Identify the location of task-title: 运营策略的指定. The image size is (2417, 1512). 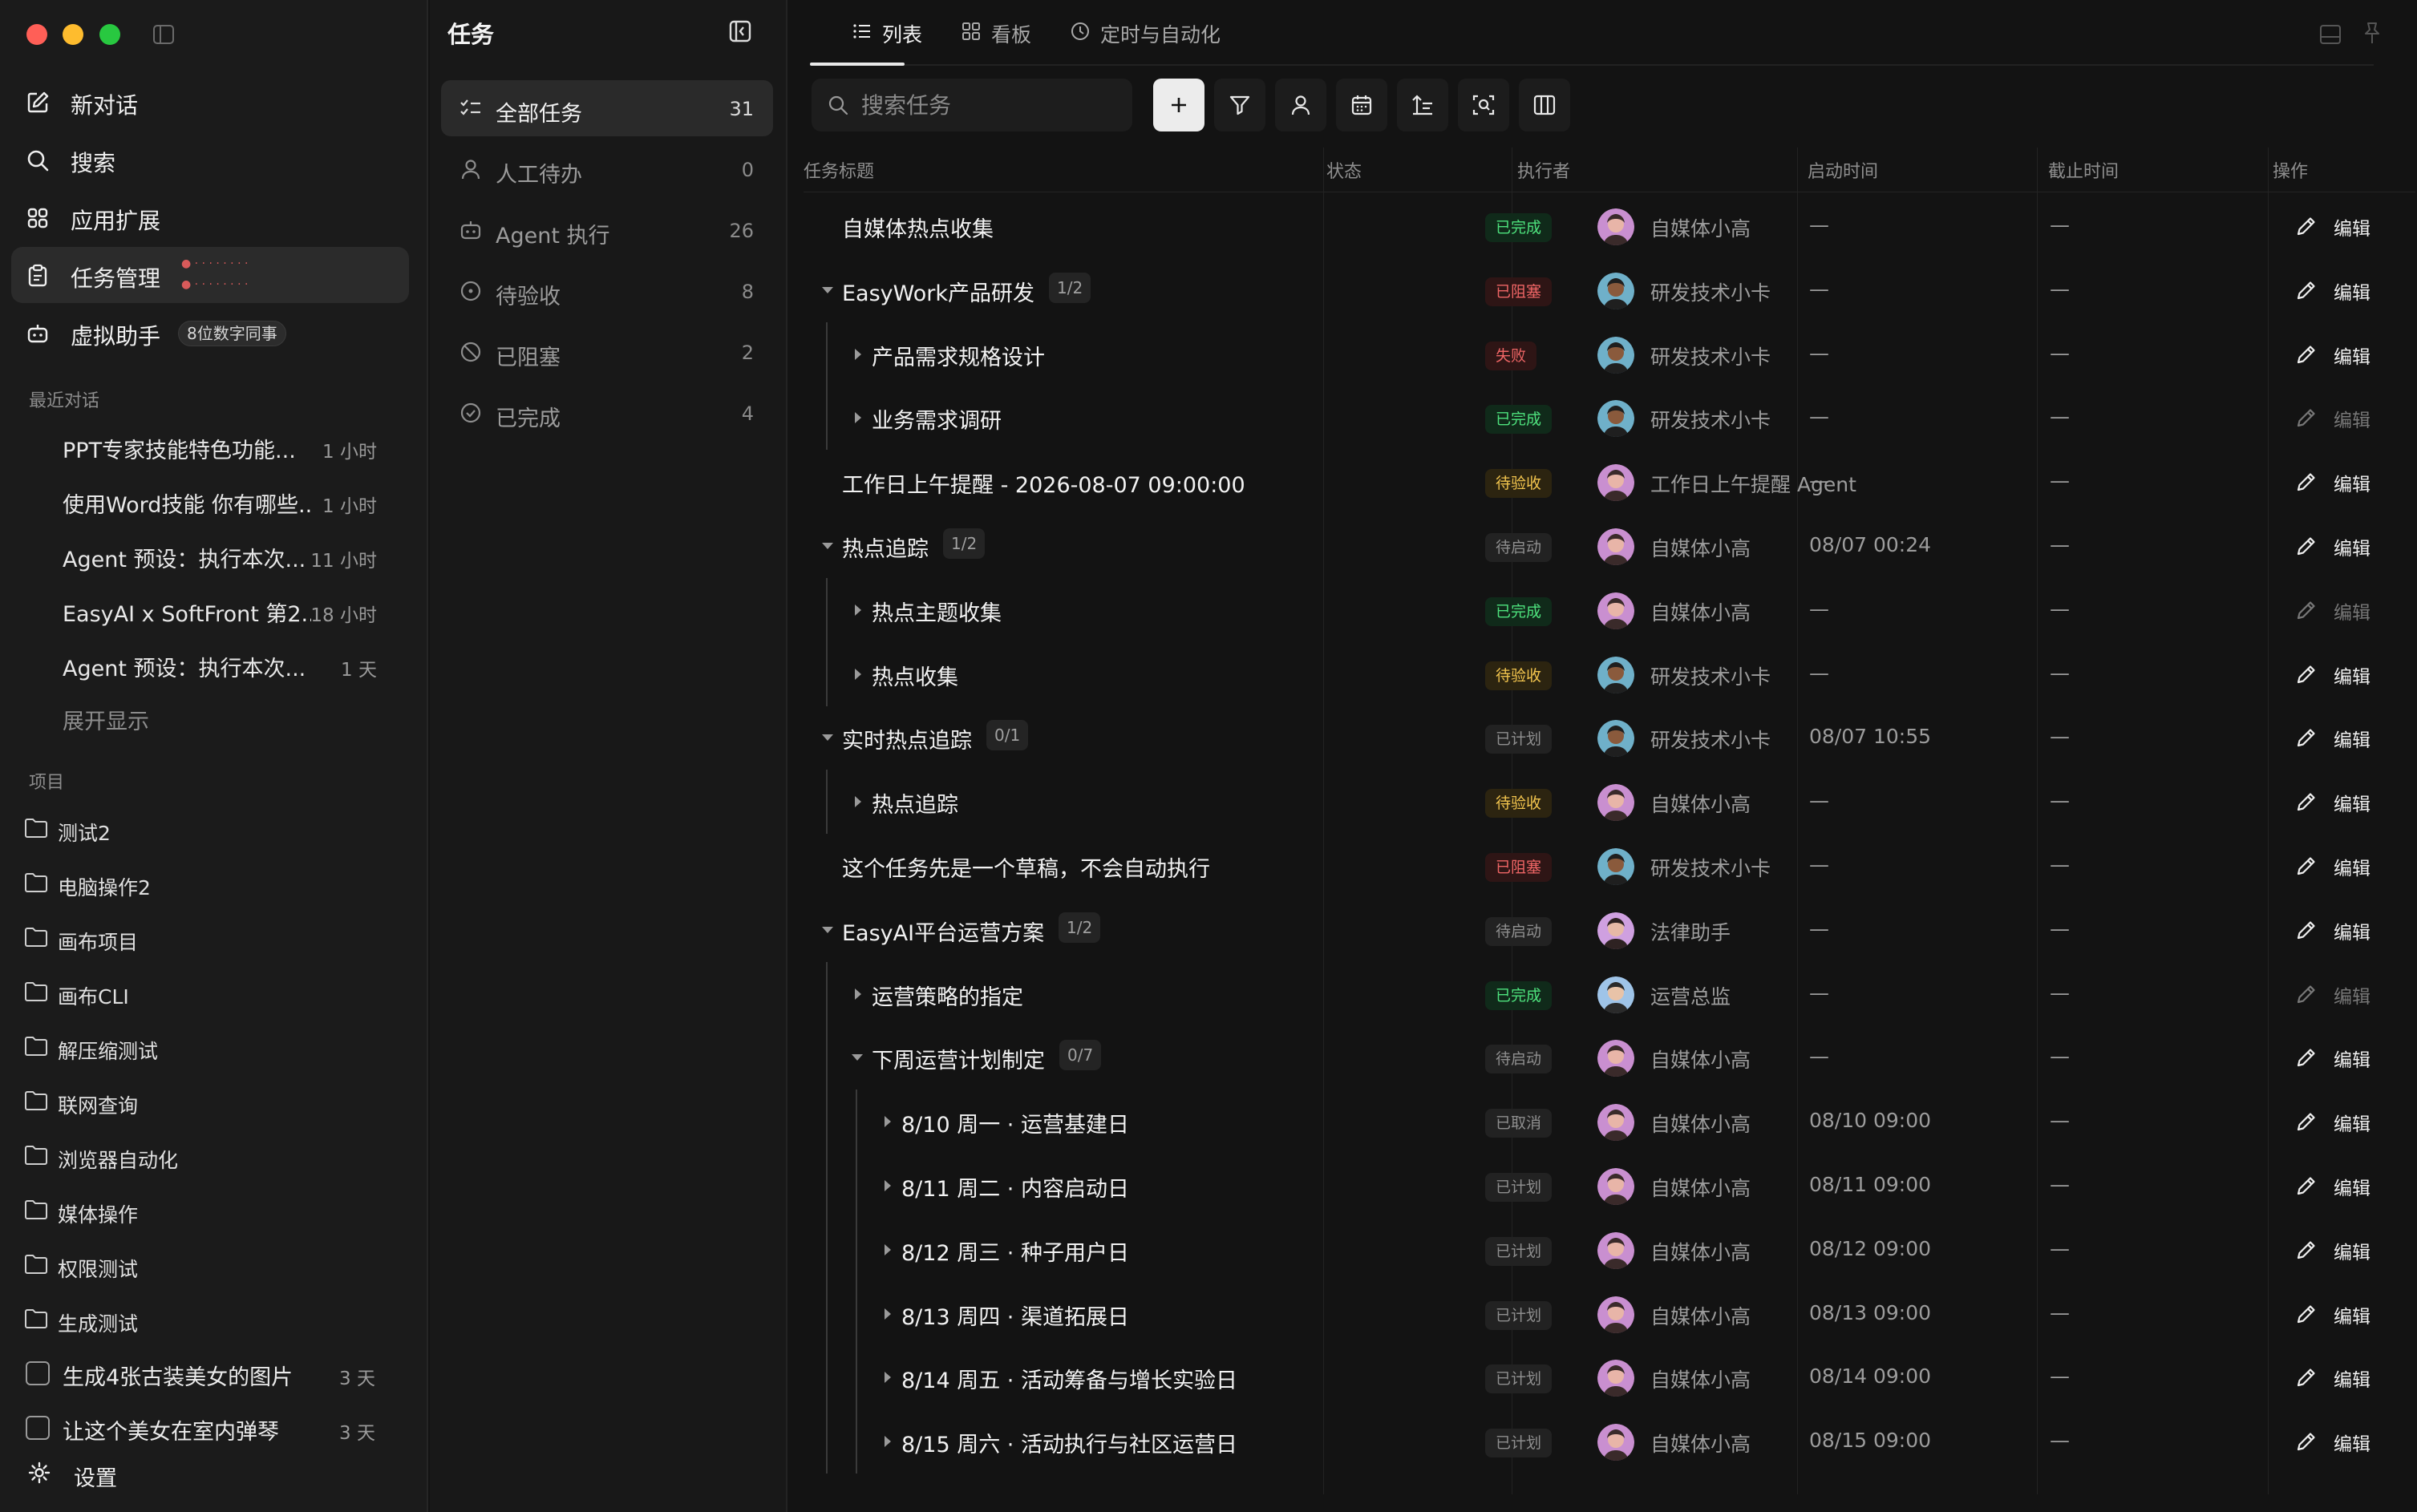
(948, 996).